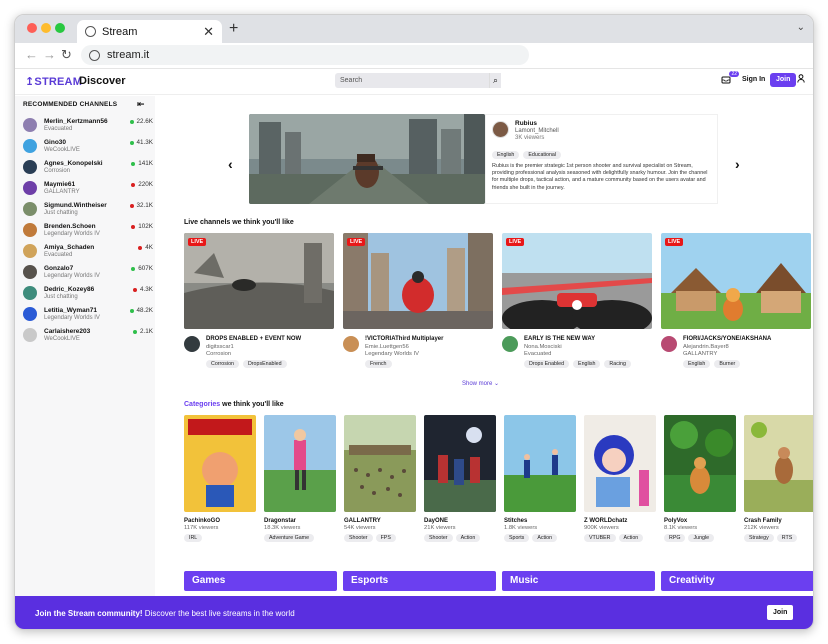  What do you see at coordinates (289, 538) in the screenshot?
I see `tag-chip: Adventure Game` at bounding box center [289, 538].